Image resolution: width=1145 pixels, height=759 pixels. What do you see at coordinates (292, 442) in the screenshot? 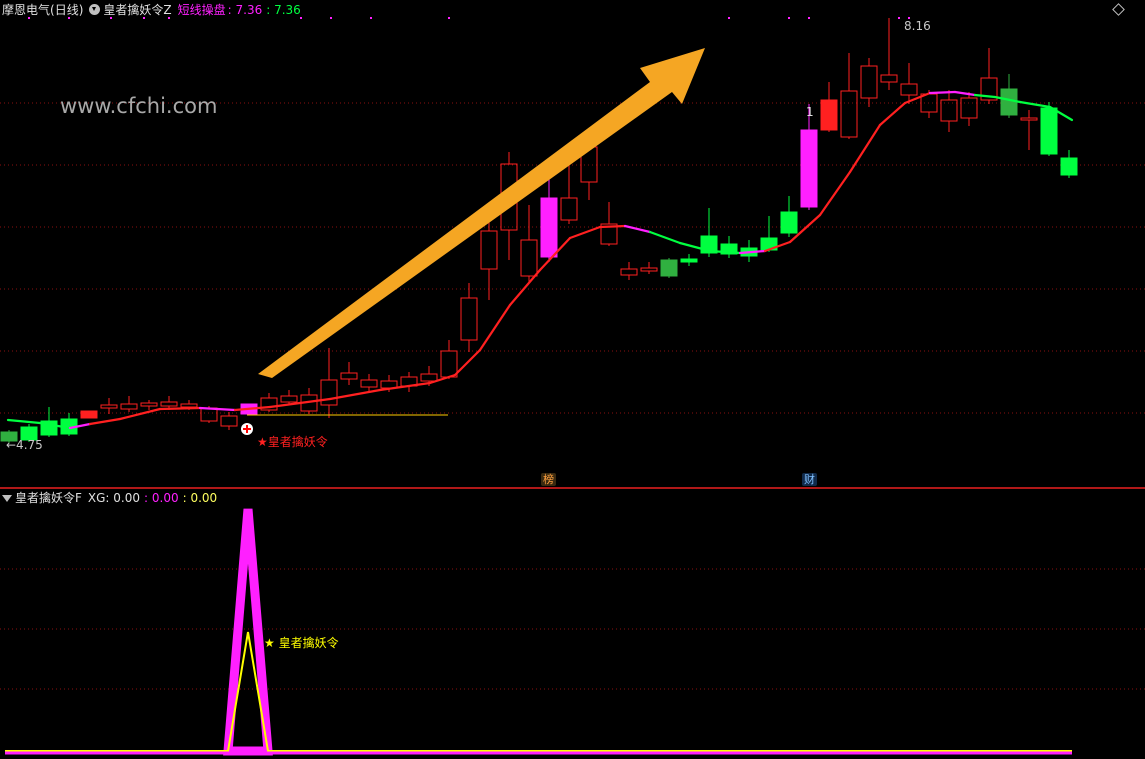
I see `signal-label-main: ★皇者擒妖令` at bounding box center [292, 442].